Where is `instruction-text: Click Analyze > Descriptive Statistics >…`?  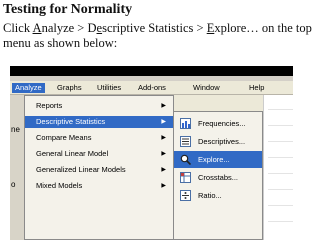 instruction-text: Click Analyze > Descriptive Statistics >… is located at coordinates (157, 35).